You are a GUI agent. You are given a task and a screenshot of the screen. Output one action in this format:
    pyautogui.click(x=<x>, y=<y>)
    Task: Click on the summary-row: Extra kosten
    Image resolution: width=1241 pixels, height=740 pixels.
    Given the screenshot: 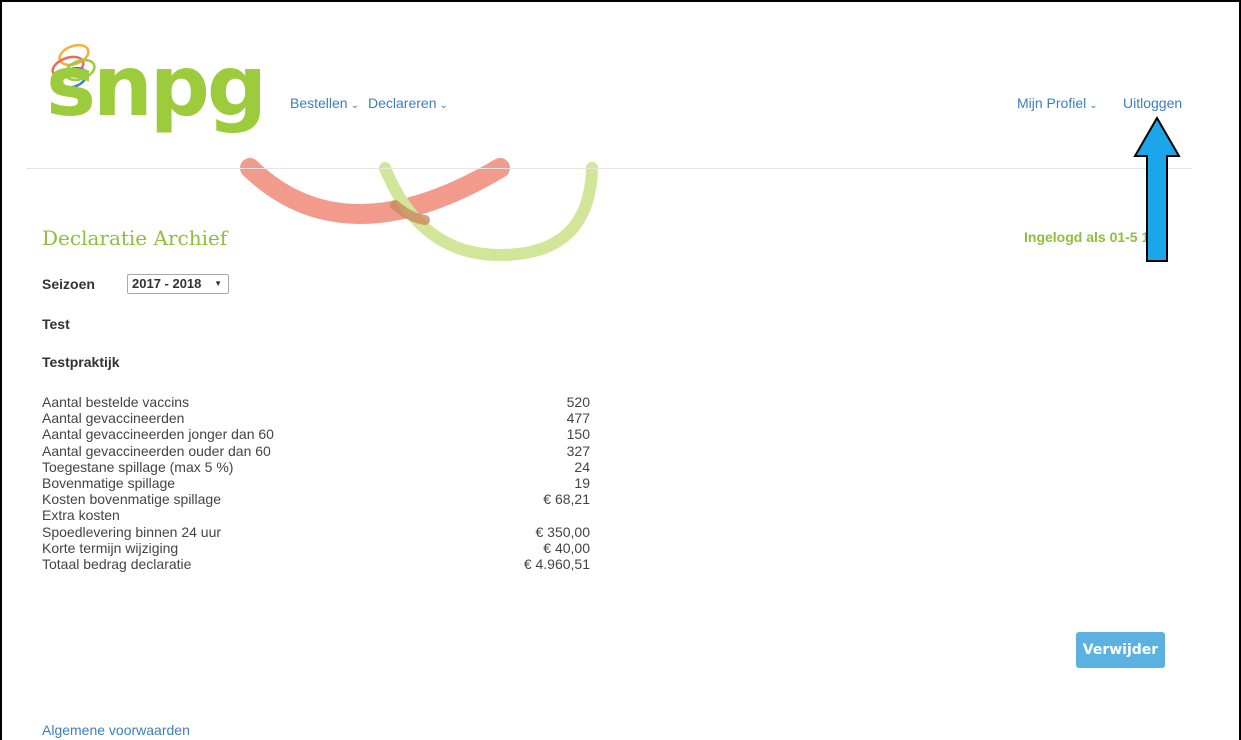 What is the action you would take?
    pyautogui.click(x=316, y=515)
    